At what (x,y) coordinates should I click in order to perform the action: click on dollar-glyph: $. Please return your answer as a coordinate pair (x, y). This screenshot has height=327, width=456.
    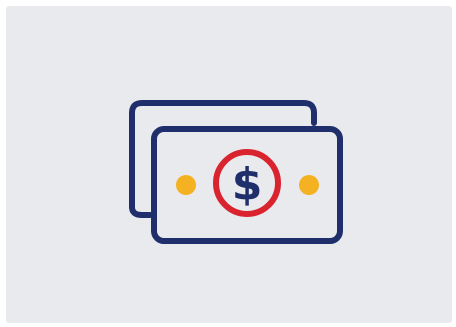
    Looking at the image, I should click on (247, 184).